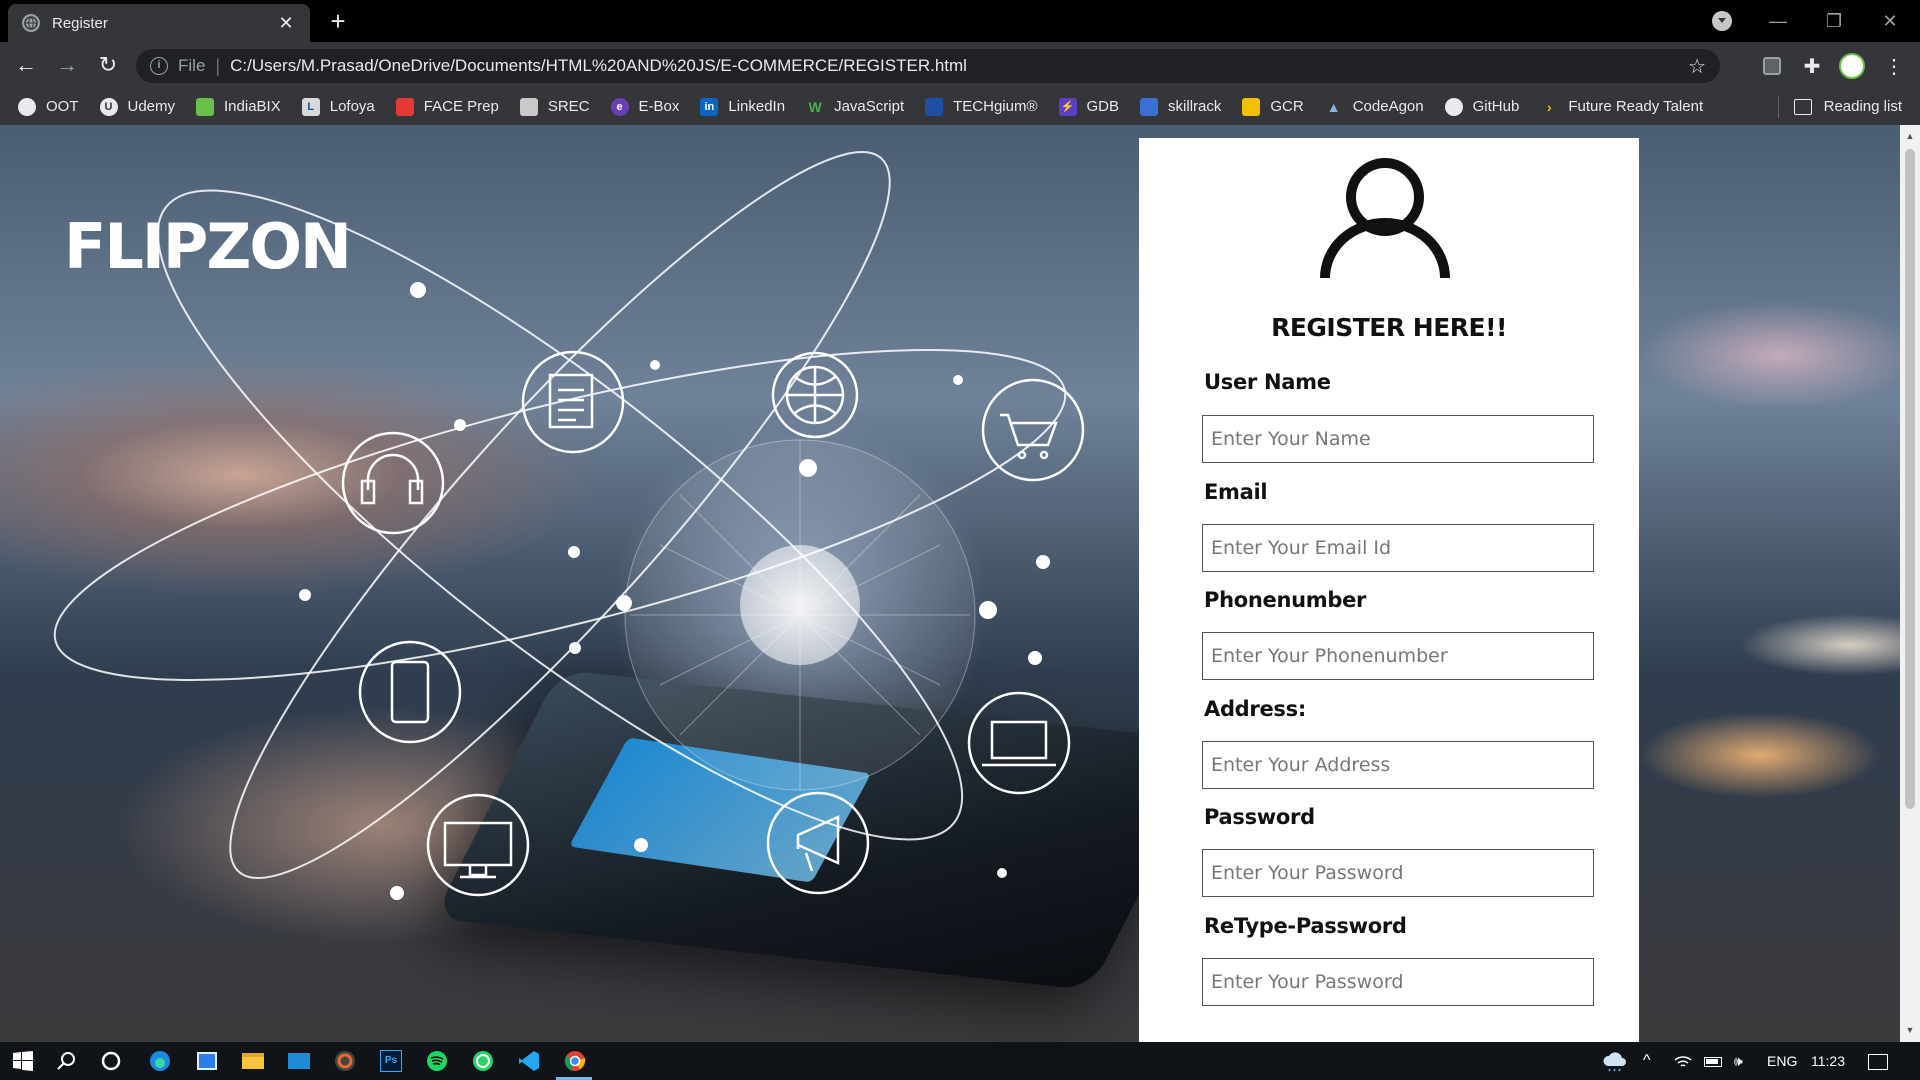 This screenshot has height=1080, width=1920. What do you see at coordinates (575, 1061) in the screenshot?
I see `chrome-icon` at bounding box center [575, 1061].